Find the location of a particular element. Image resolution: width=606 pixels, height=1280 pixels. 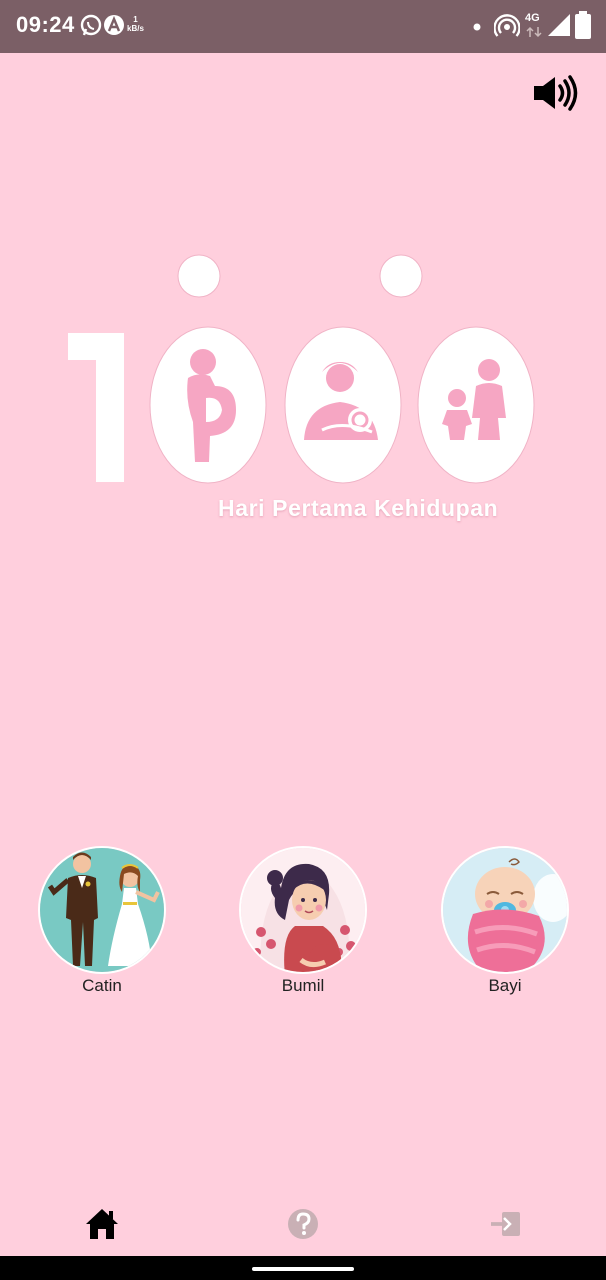

category-bayi: Bayi is located at coordinates (505, 921).